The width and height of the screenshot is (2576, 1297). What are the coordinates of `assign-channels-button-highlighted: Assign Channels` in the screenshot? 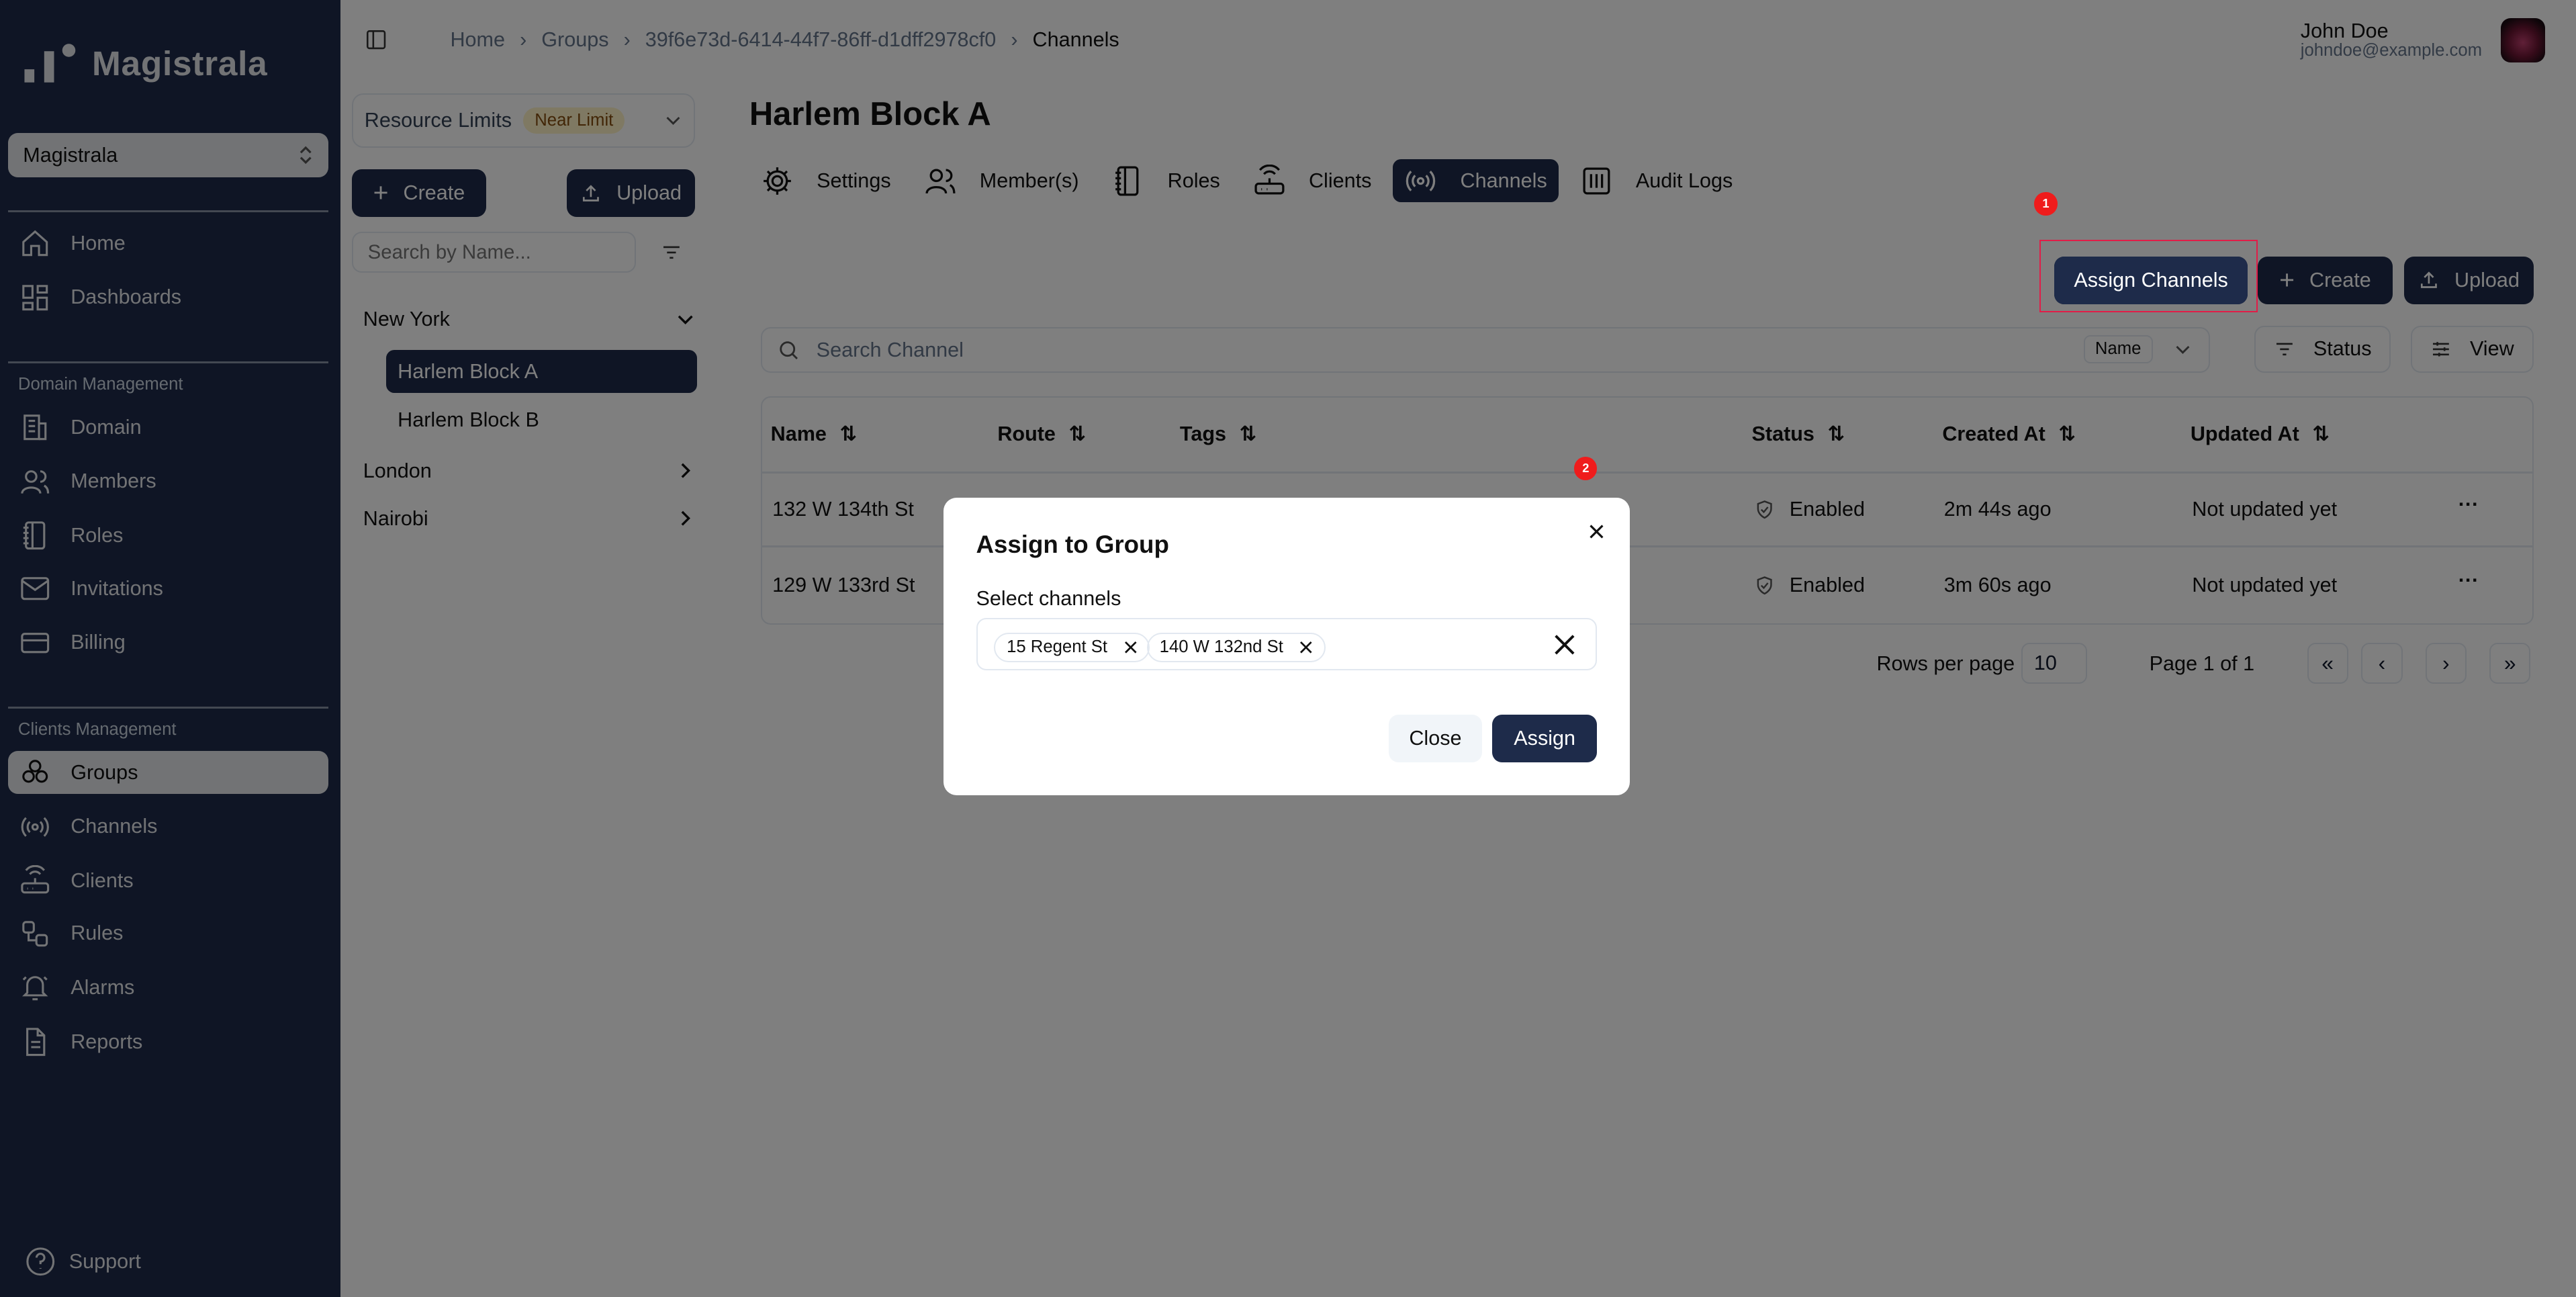 It's located at (2151, 280).